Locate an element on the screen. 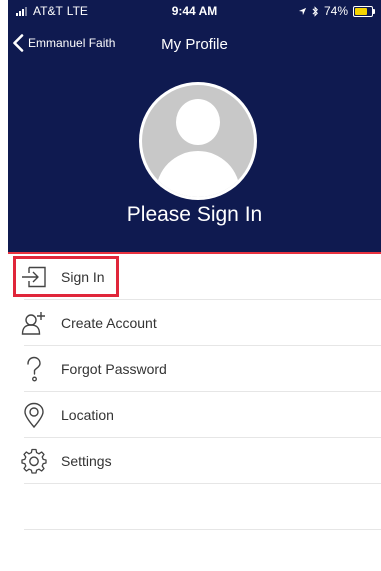 Image resolution: width=381 pixels, height=571 pixels. avatar is located at coordinates (198, 141).